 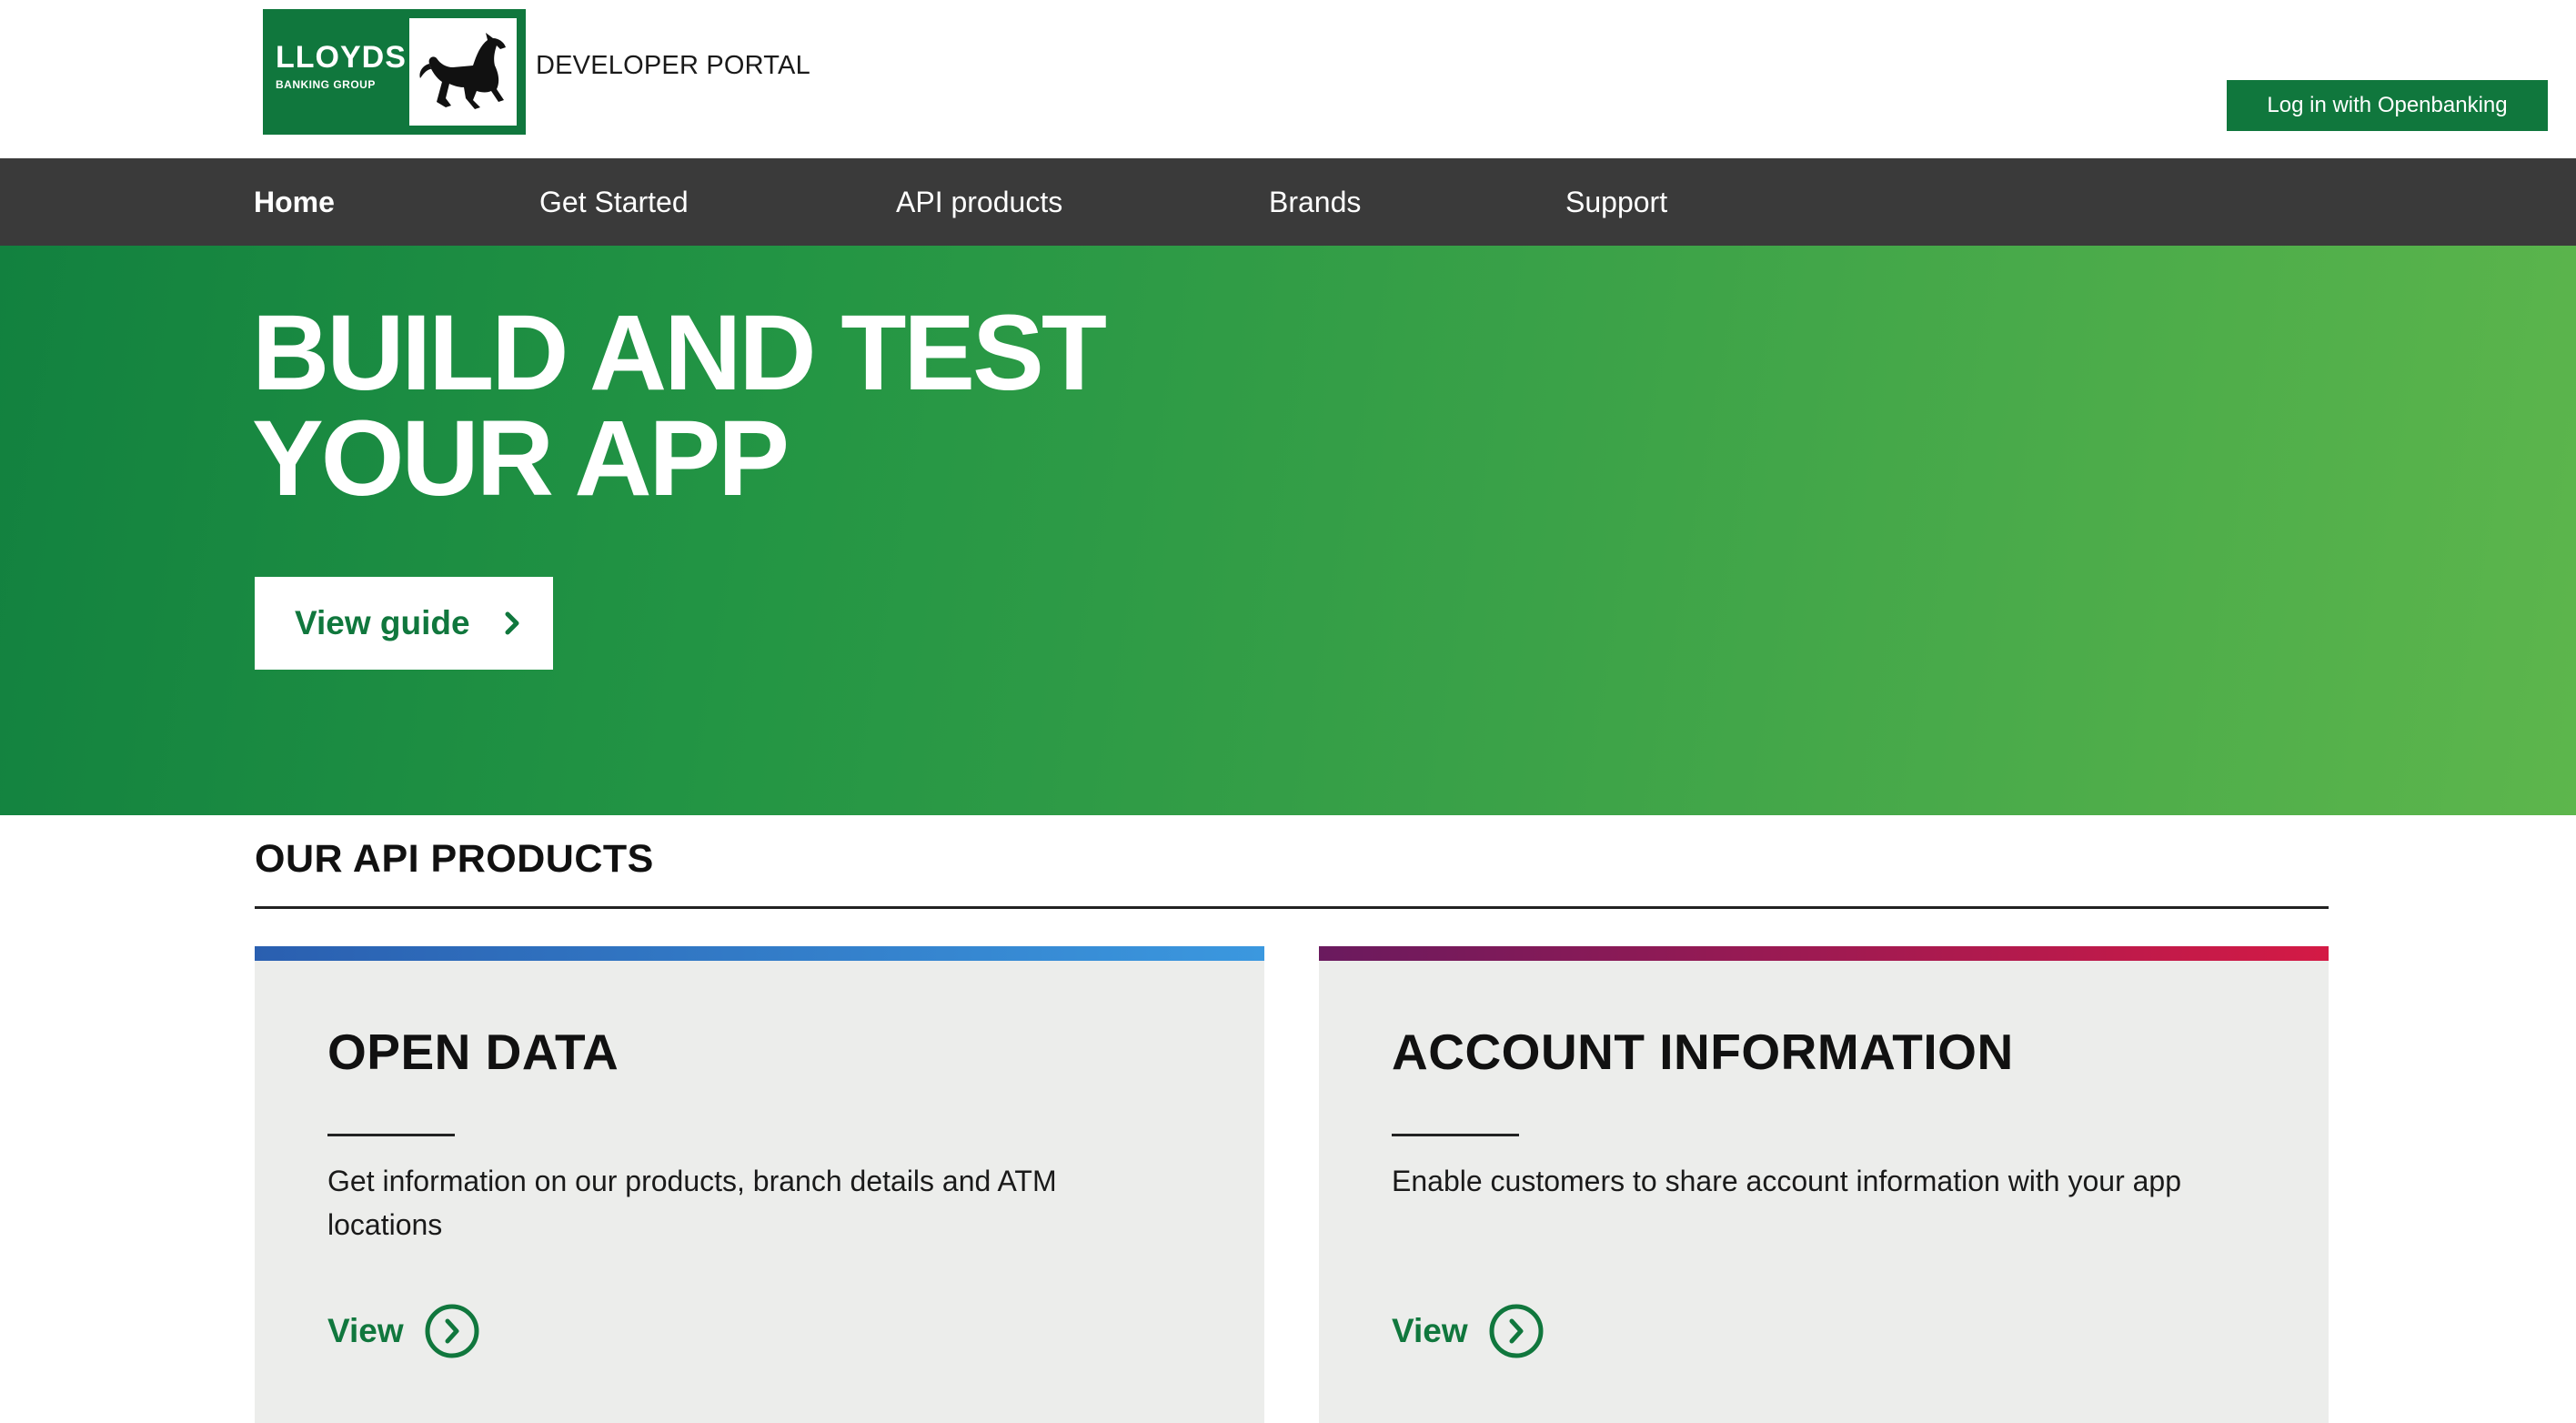 I want to click on logo-name: LLOYDS, so click(x=341, y=58).